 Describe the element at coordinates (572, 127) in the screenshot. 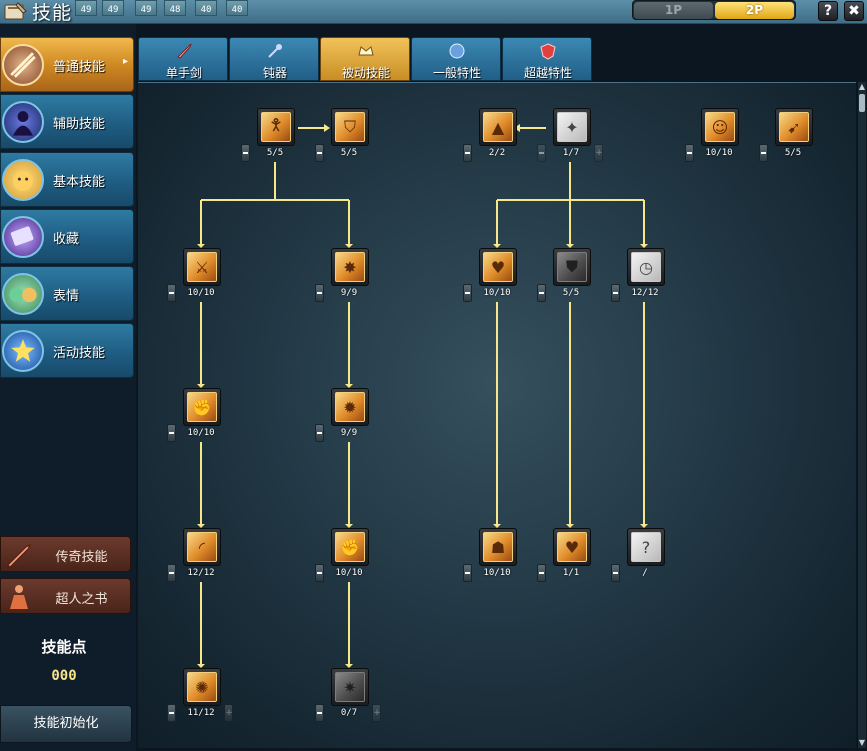

I see `skill-slot: ✦` at that location.